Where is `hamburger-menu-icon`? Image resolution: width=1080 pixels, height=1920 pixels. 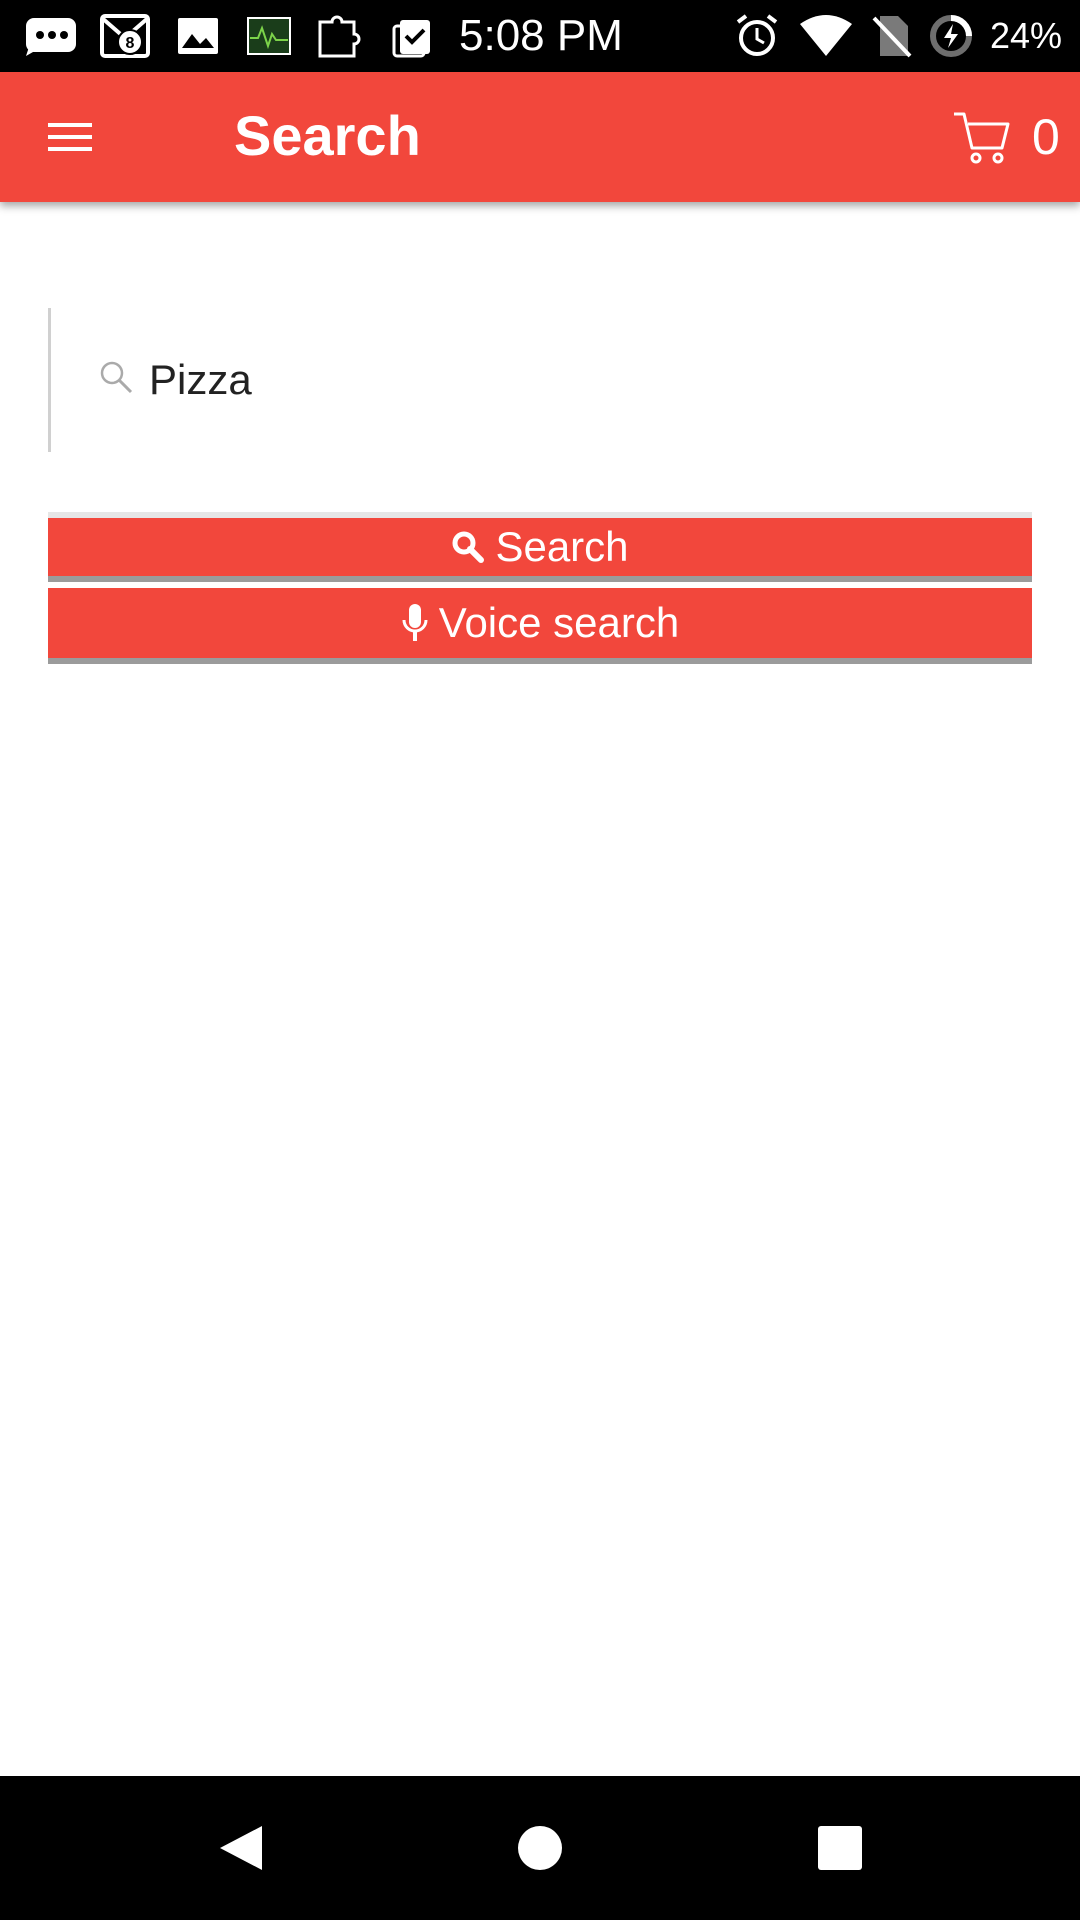
hamburger-menu-icon is located at coordinates (70, 137).